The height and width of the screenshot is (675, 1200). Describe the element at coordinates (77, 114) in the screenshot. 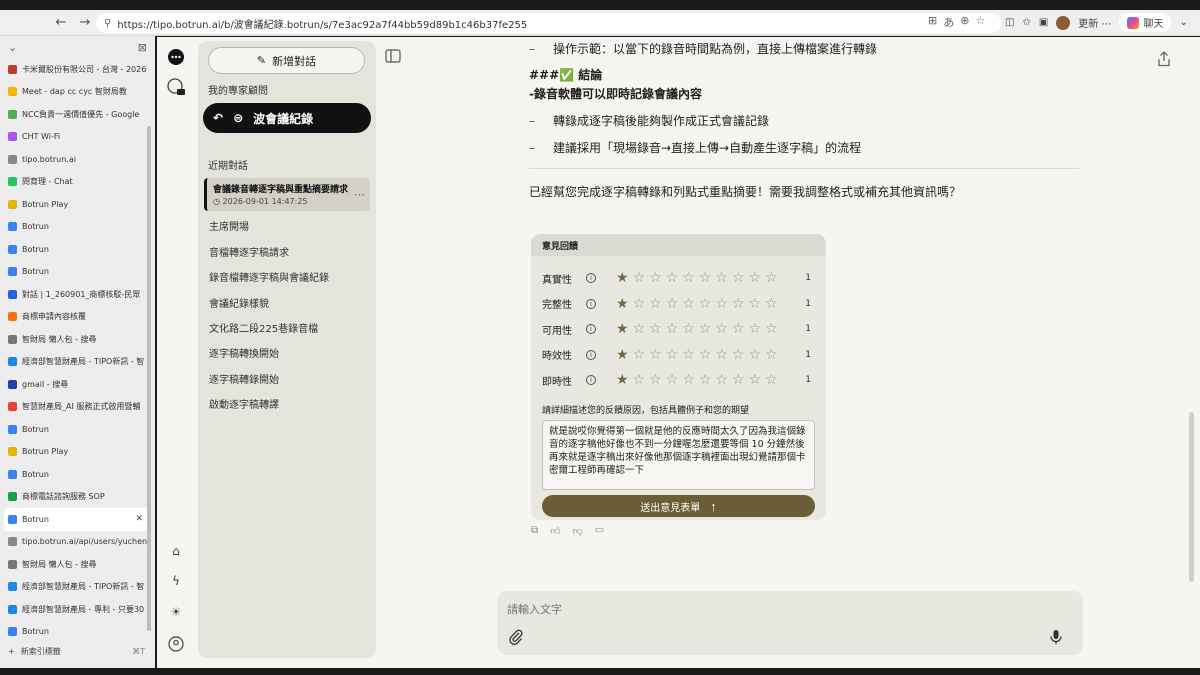

I see `browser-tab: NCC負責一週價值優先 - Google` at that location.